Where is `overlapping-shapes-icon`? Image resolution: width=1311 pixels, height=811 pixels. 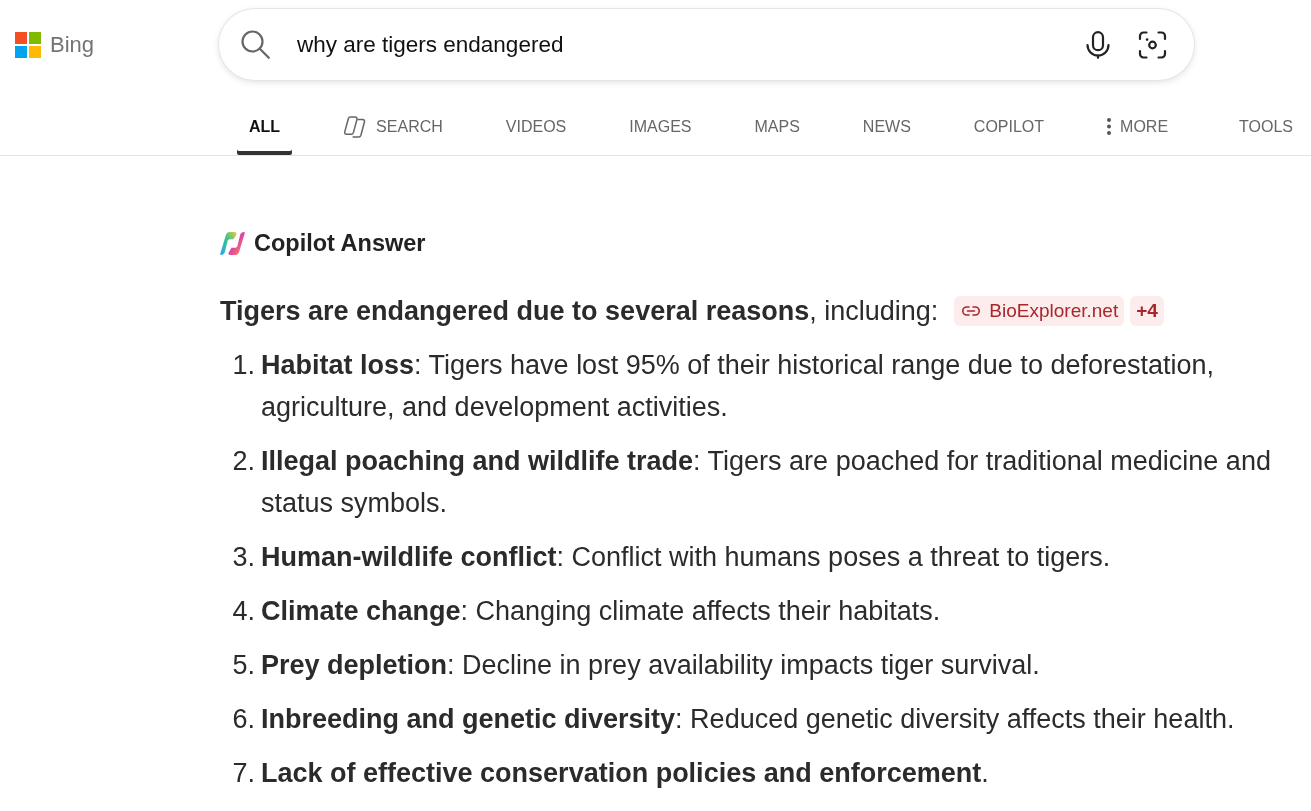 overlapping-shapes-icon is located at coordinates (355, 126).